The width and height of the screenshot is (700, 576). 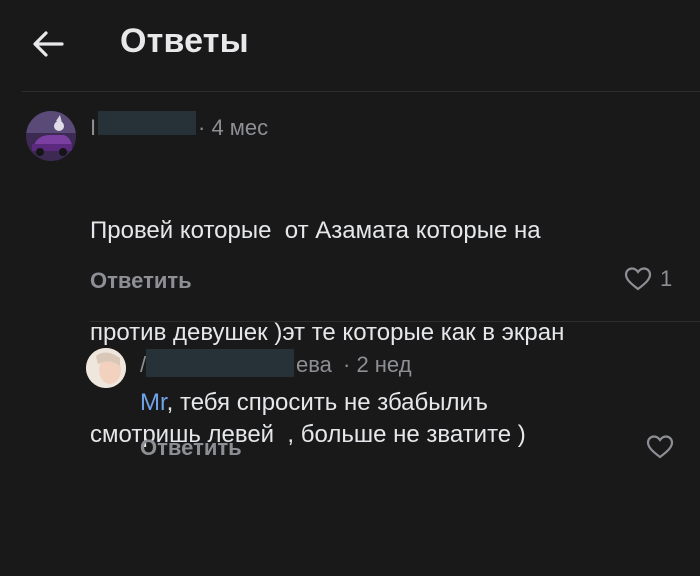 What do you see at coordinates (48, 44) in the screenshot?
I see `back-arrow-icon` at bounding box center [48, 44].